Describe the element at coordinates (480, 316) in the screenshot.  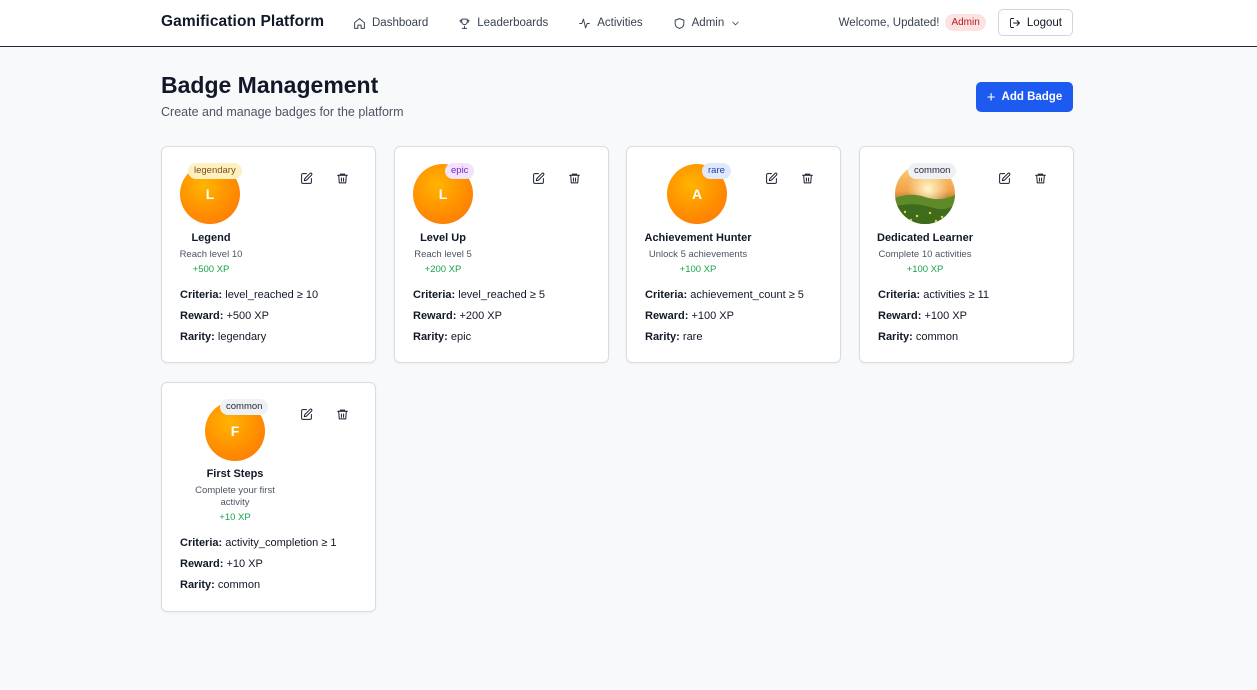
I see `reward-value: +200 XP` at that location.